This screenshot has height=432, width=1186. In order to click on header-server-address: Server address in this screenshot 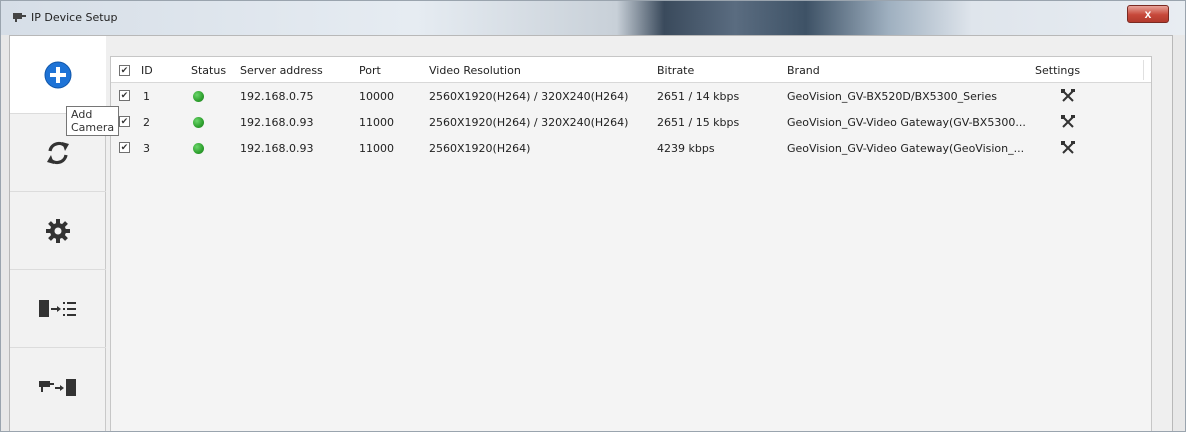, I will do `click(281, 70)`.